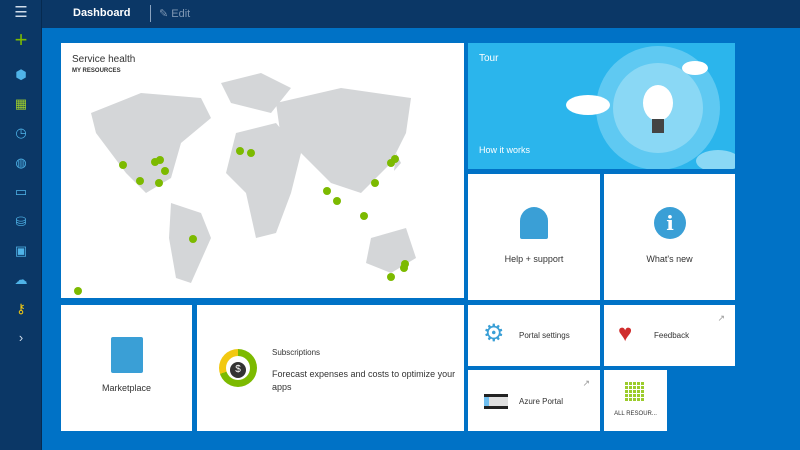 The width and height of the screenshot is (800, 450). I want to click on portal-settings-tile: ⚙ Portal settings, so click(534, 335).